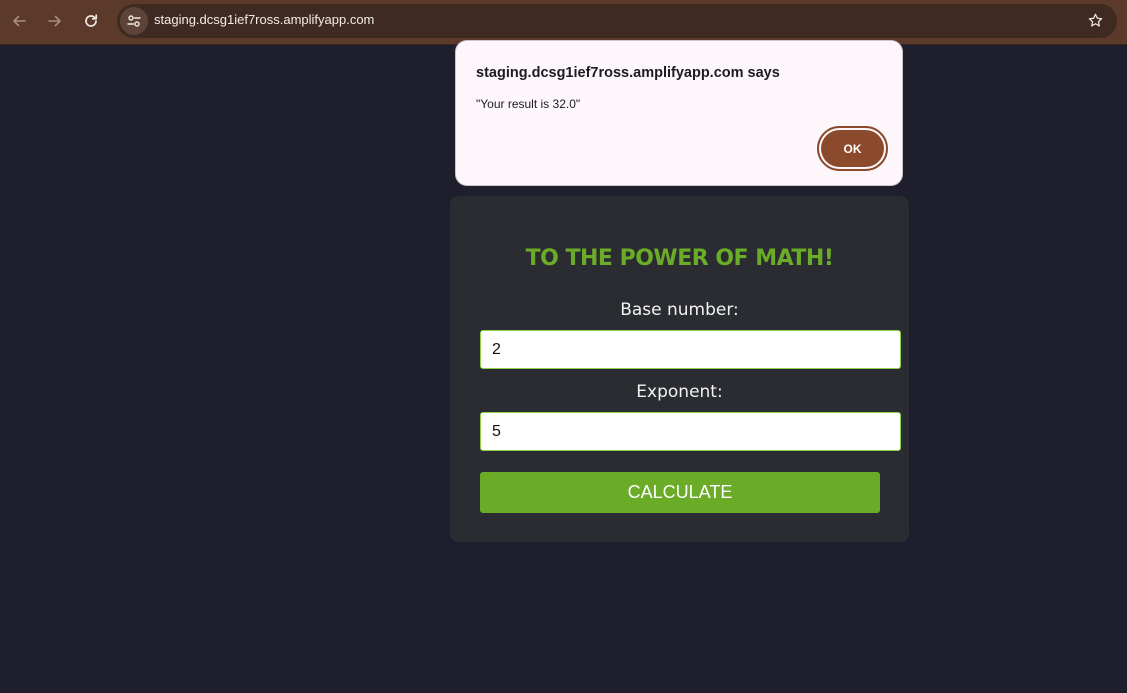 The width and height of the screenshot is (1127, 693). I want to click on arrow-right-icon, so click(54, 21).